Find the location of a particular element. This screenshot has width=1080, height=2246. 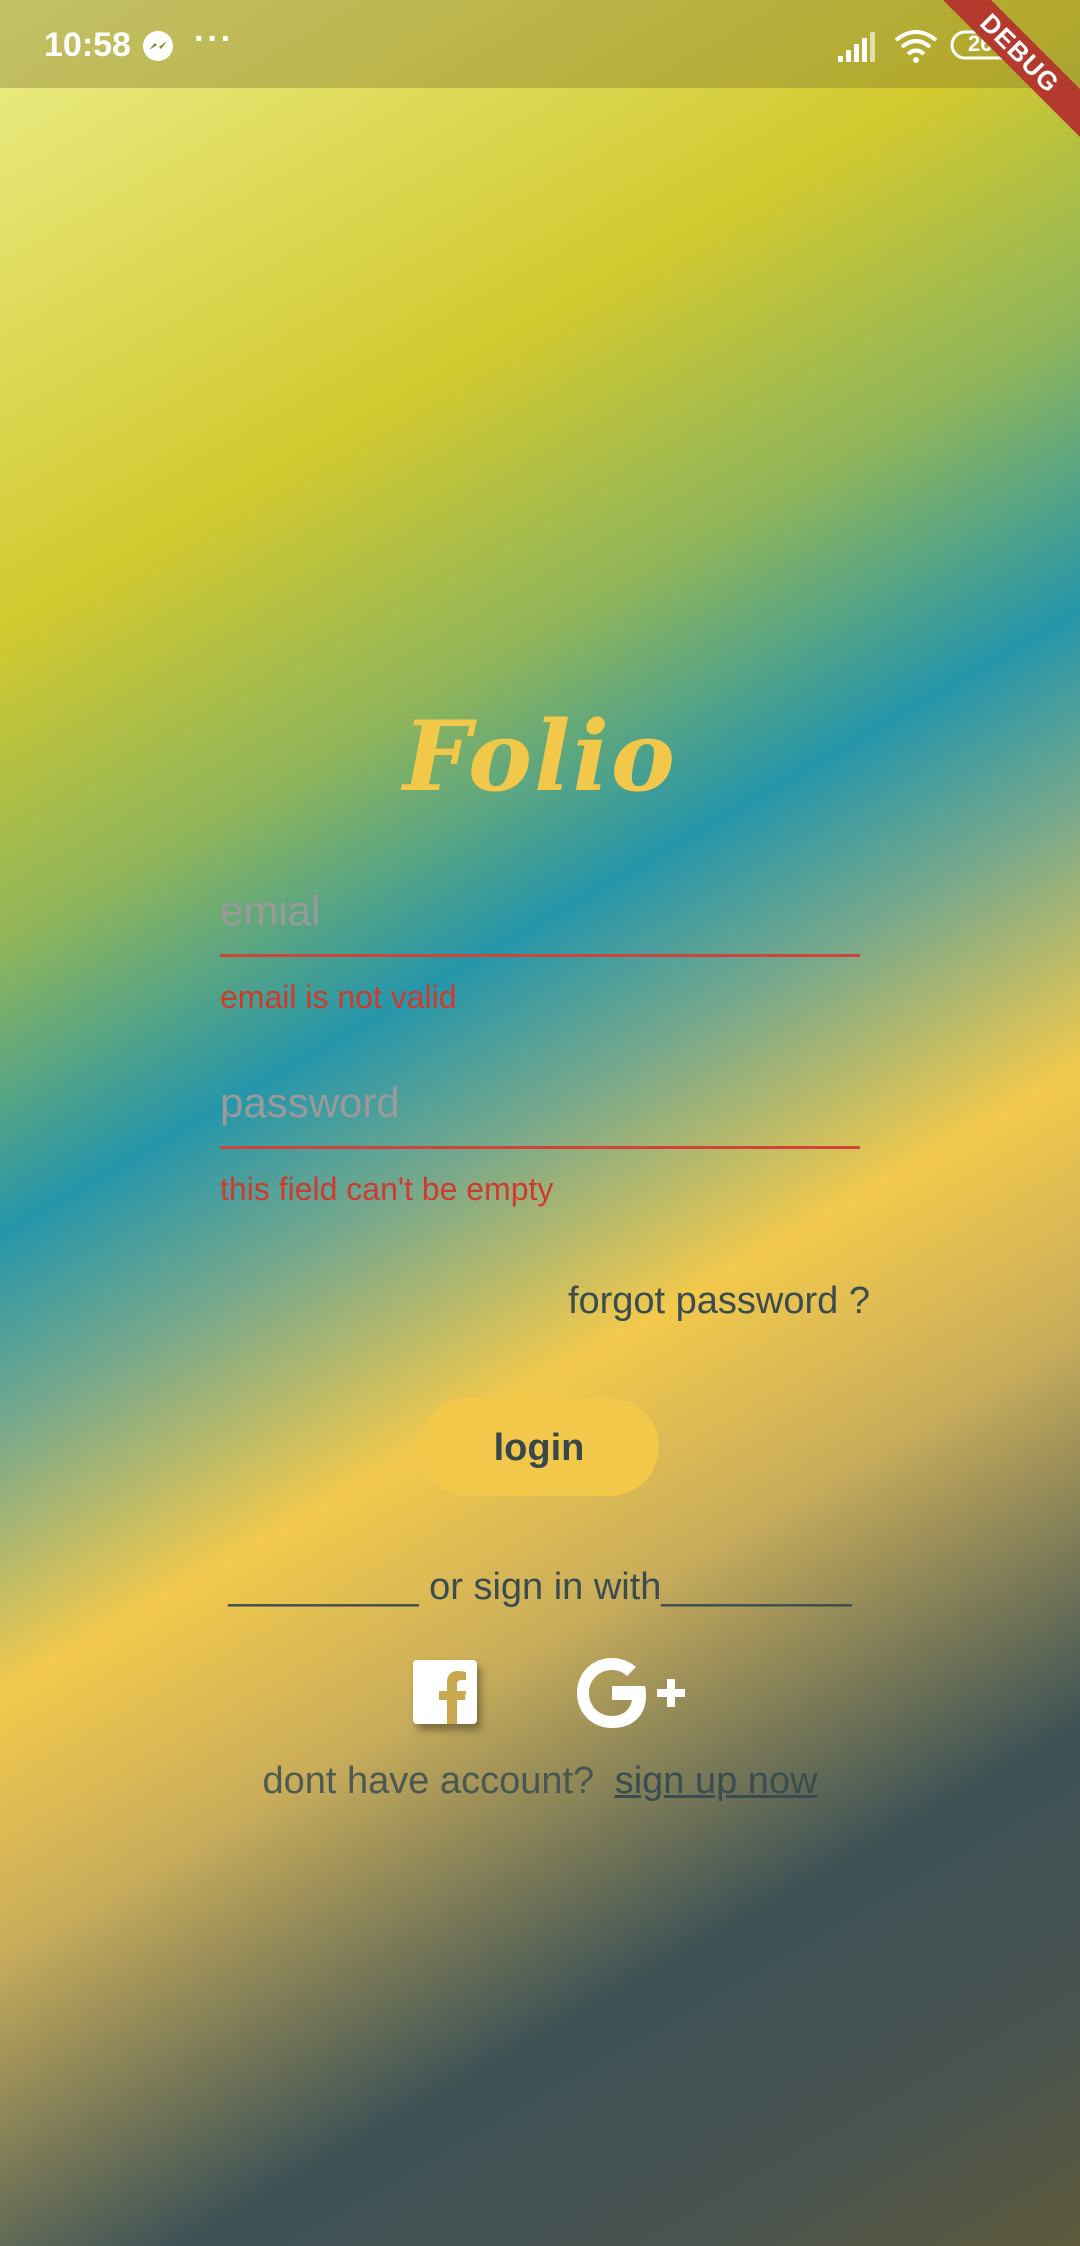

signup-prompt: dont have account? is located at coordinates (428, 1781).